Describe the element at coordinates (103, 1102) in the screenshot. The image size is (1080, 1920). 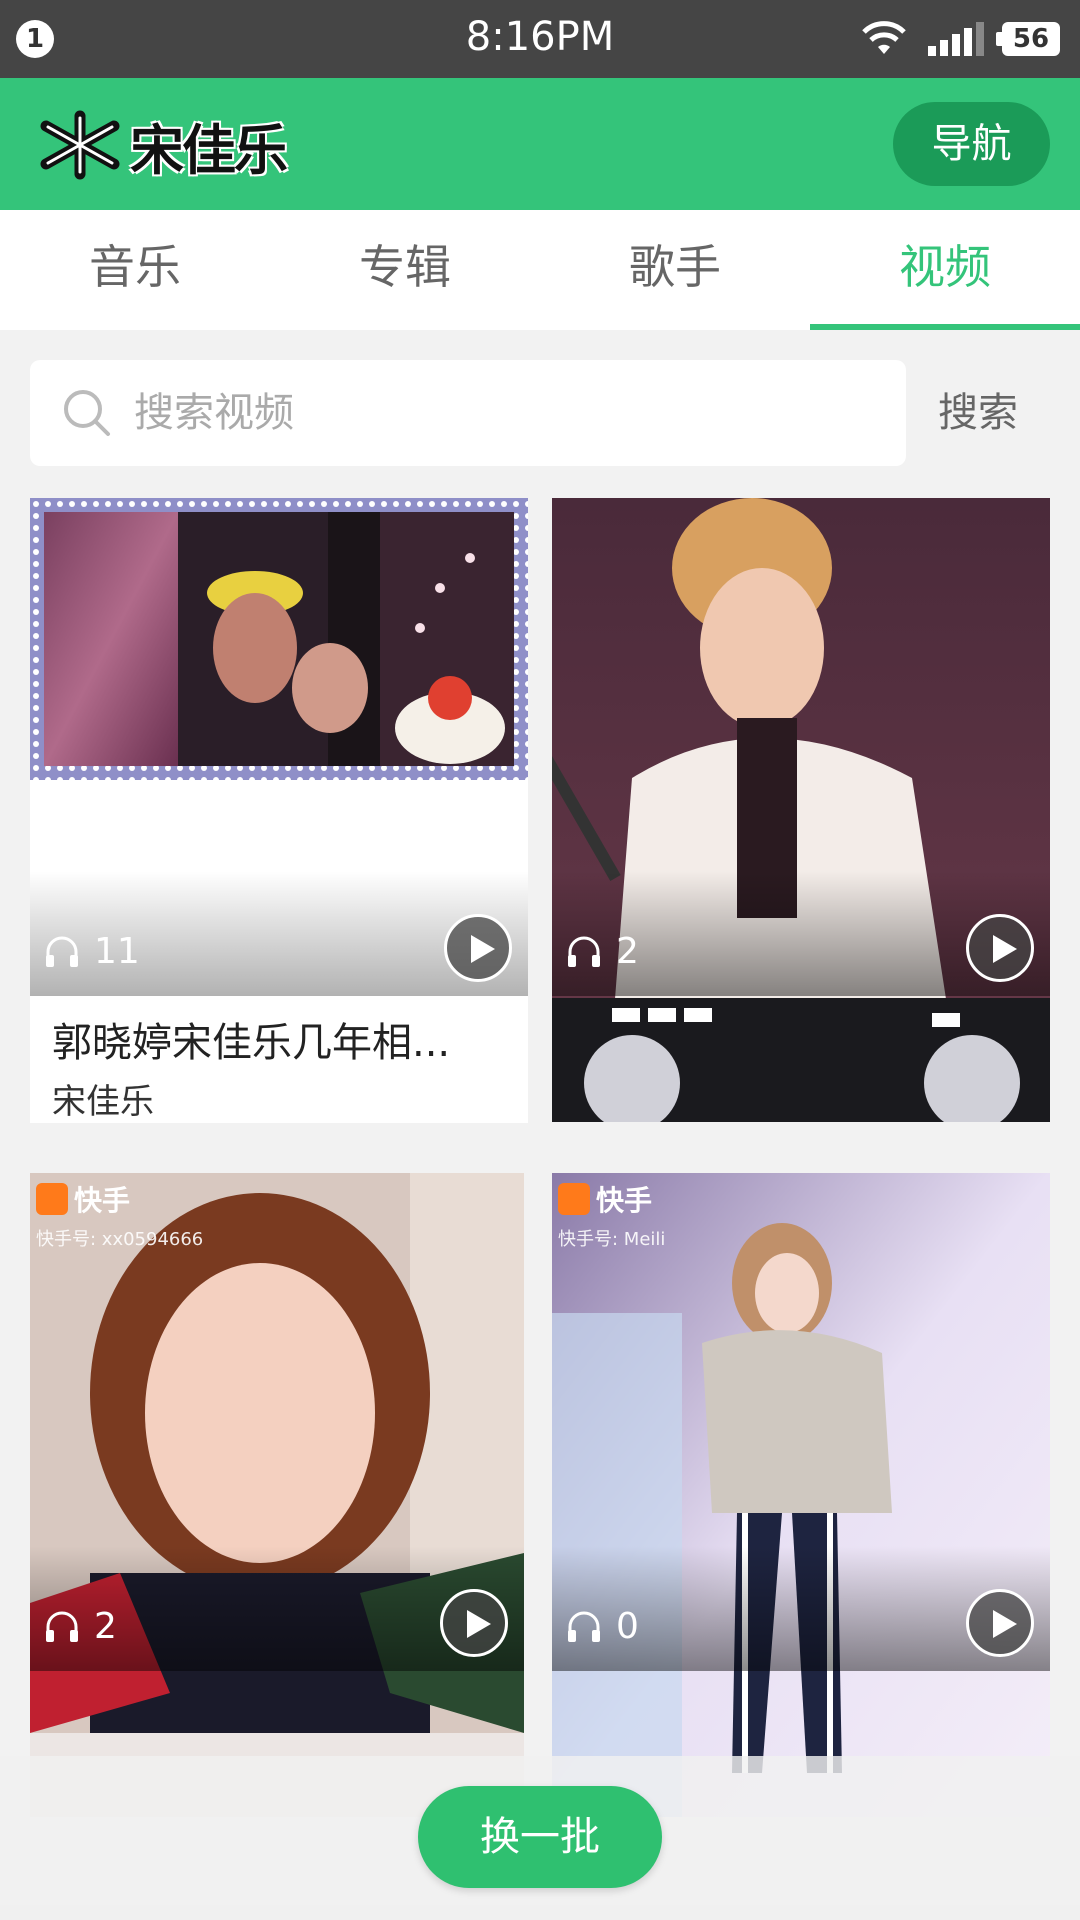
I see `video-artist: 宋佳乐` at that location.